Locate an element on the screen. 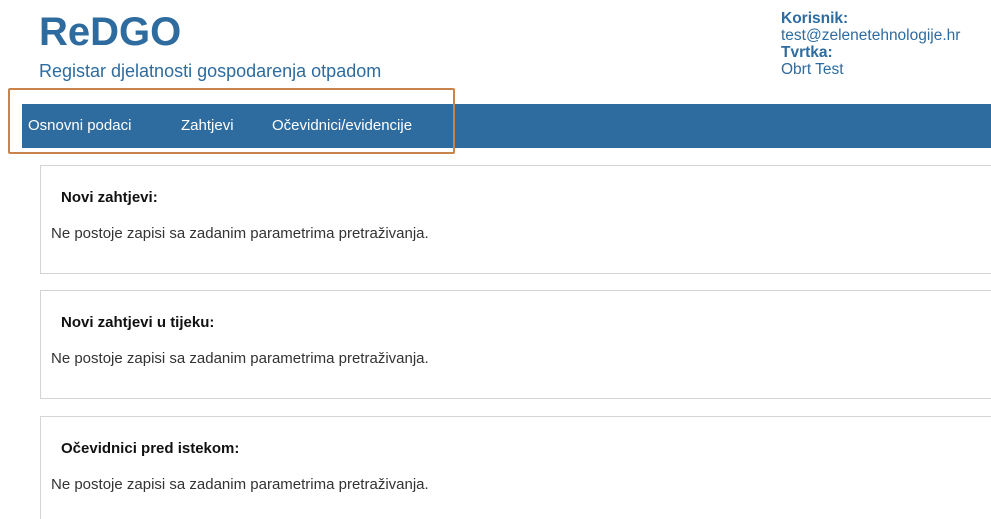  user-email: test@zelenetehnologije.hr is located at coordinates (871, 35).